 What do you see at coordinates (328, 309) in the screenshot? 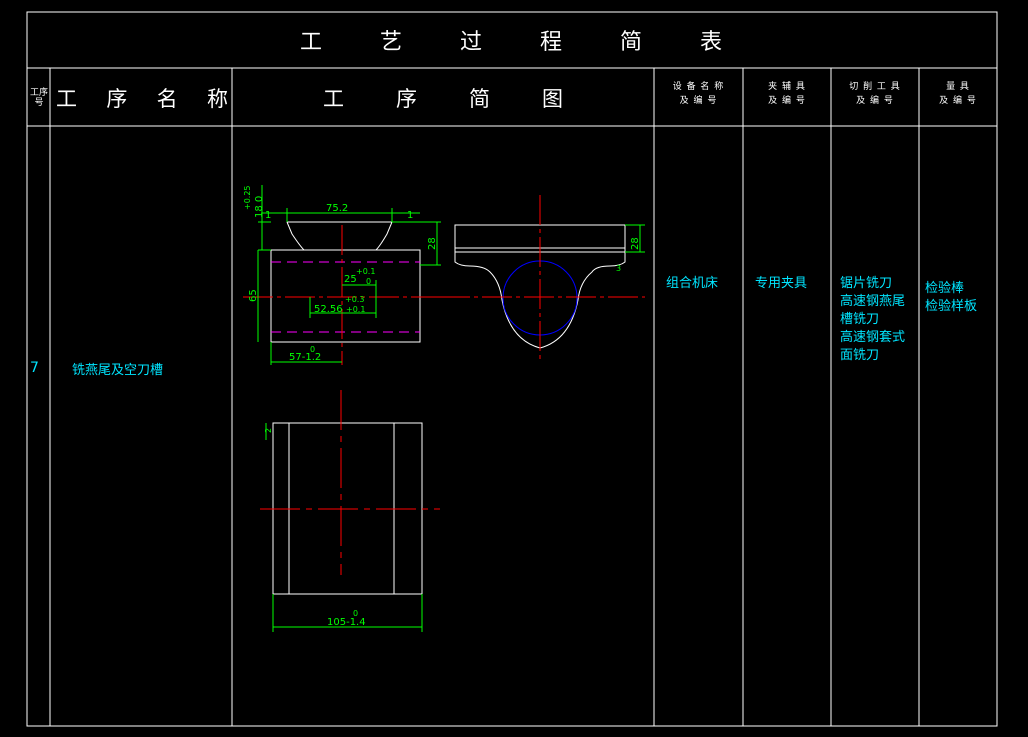
I see `dim-center-dist: 52.56` at bounding box center [328, 309].